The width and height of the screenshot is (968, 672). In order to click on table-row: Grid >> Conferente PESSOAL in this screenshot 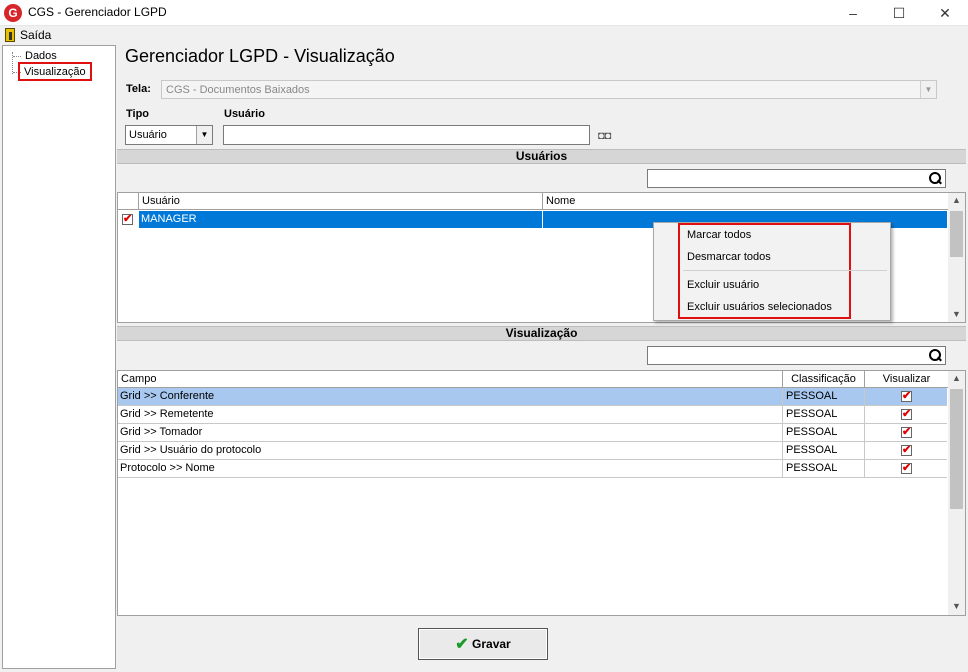, I will do `click(532, 397)`.